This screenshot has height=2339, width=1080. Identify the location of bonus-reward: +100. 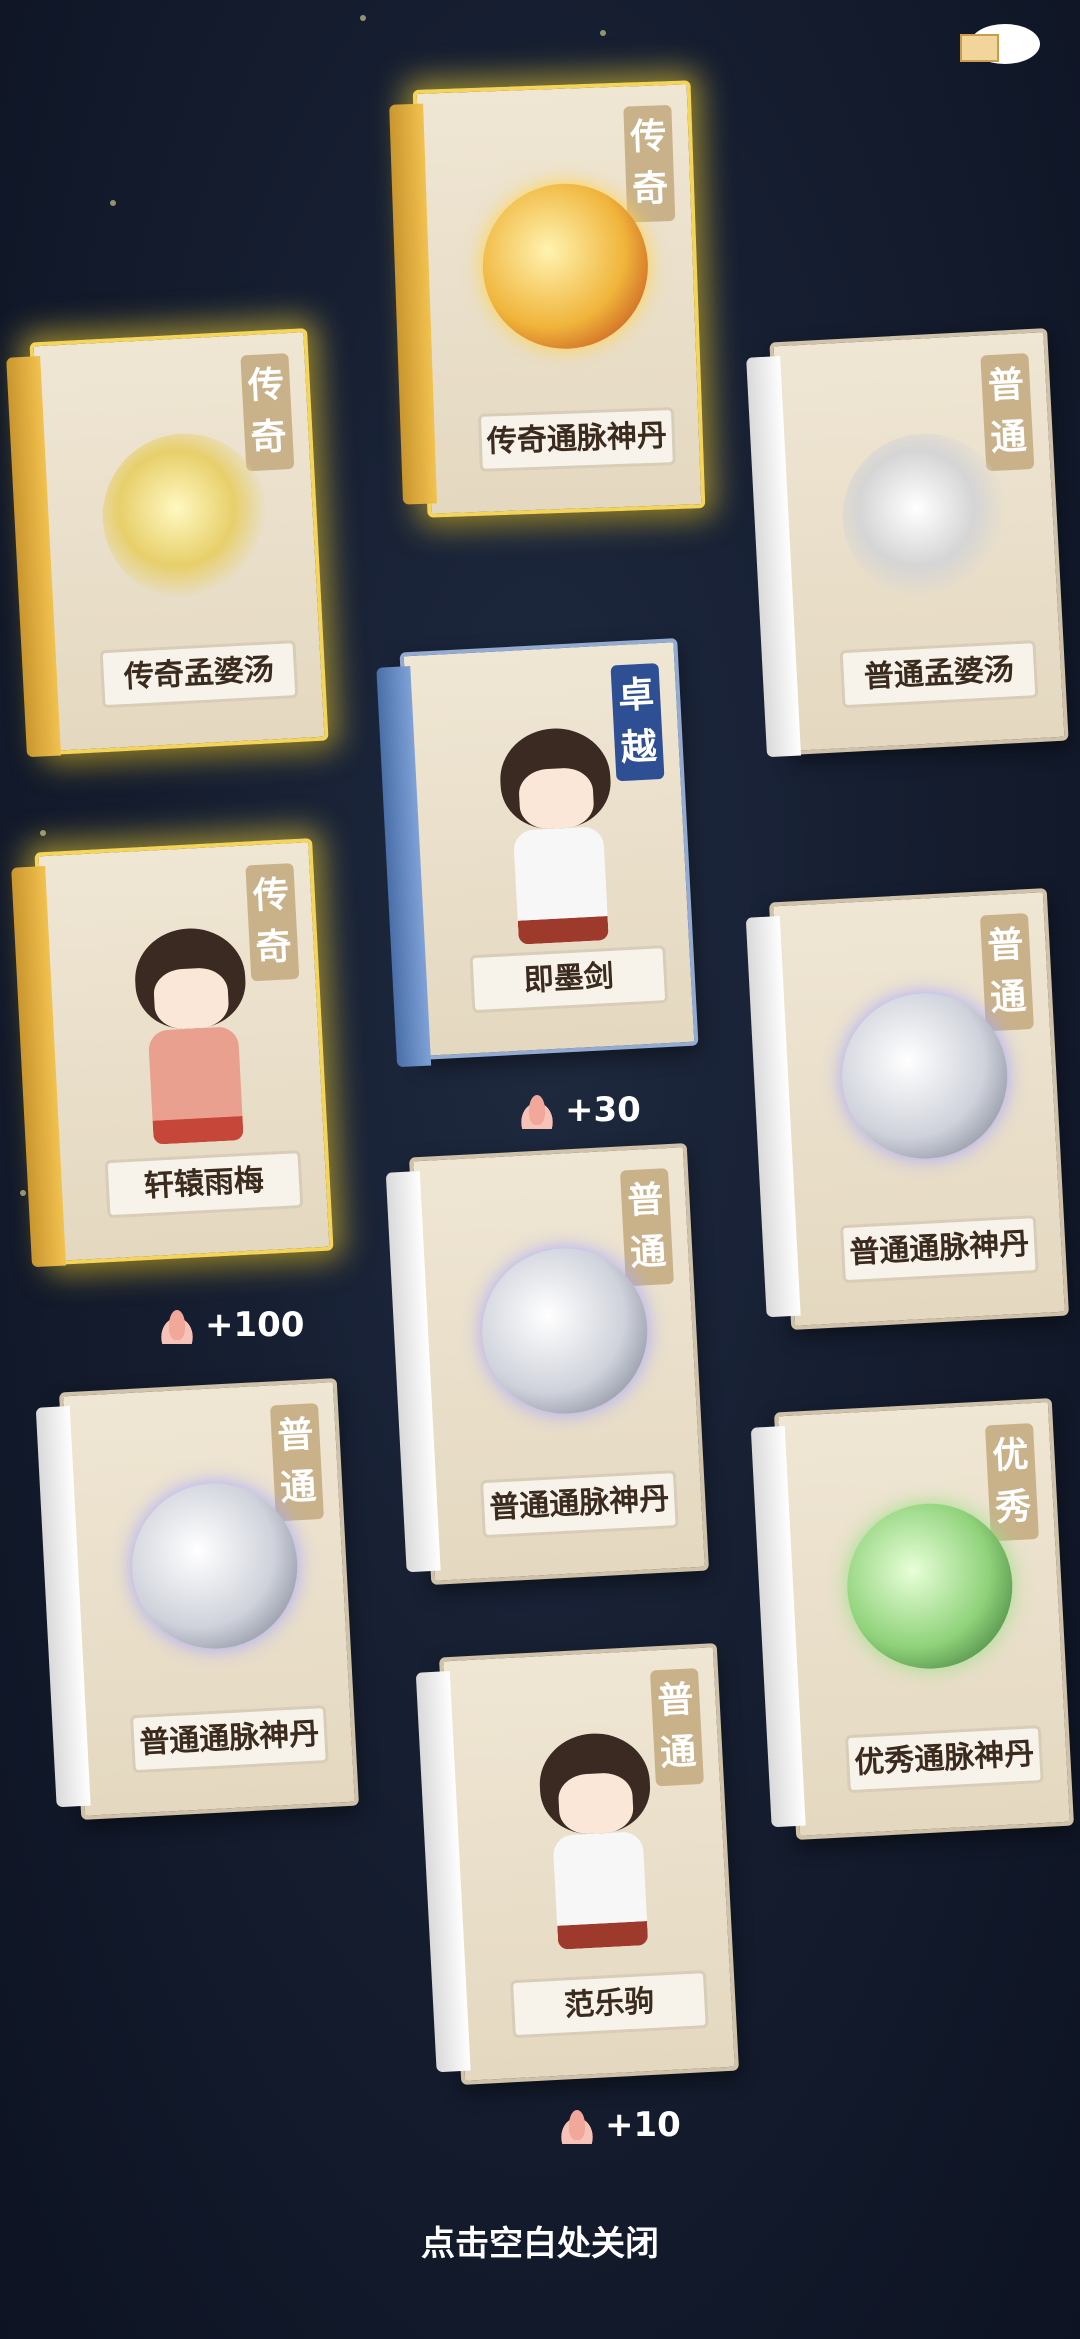
(229, 1325).